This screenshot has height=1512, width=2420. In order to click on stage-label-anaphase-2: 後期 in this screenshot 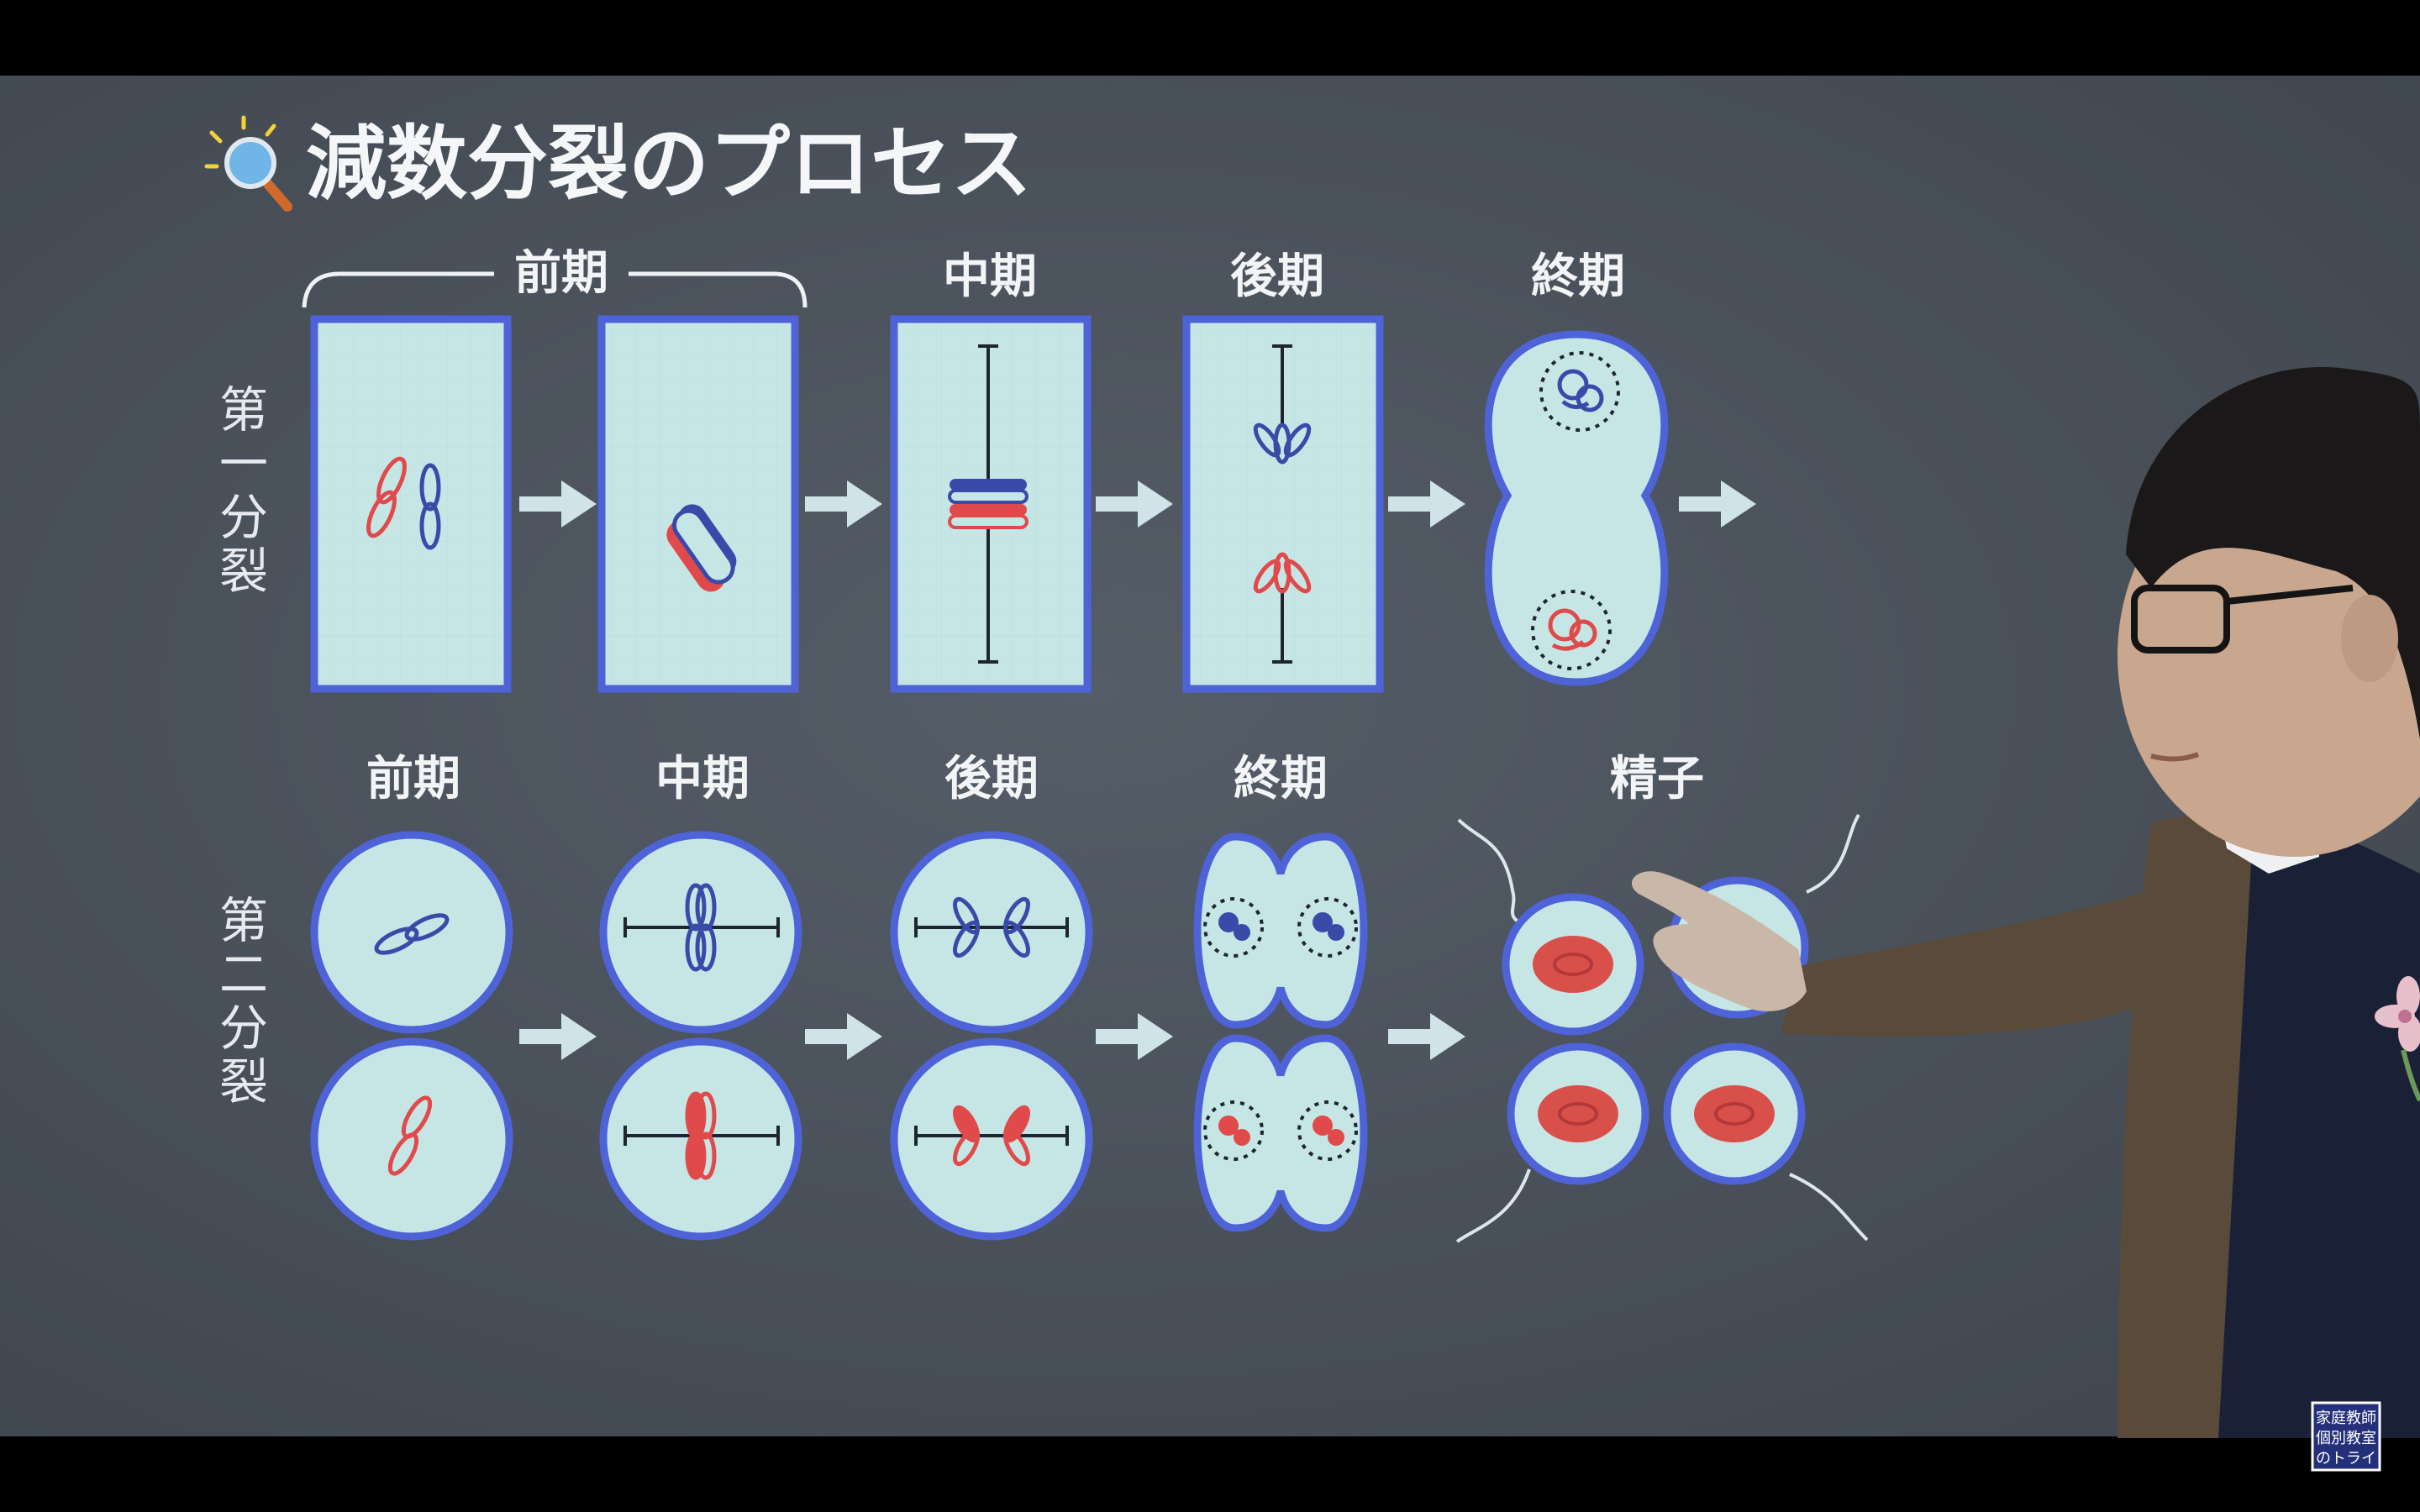, I will do `click(992, 779)`.